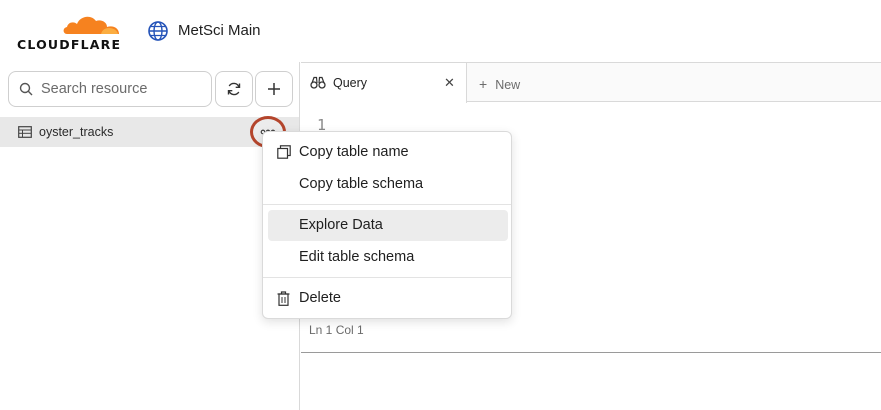  Describe the element at coordinates (123, 89) in the screenshot. I see `search-input` at that location.